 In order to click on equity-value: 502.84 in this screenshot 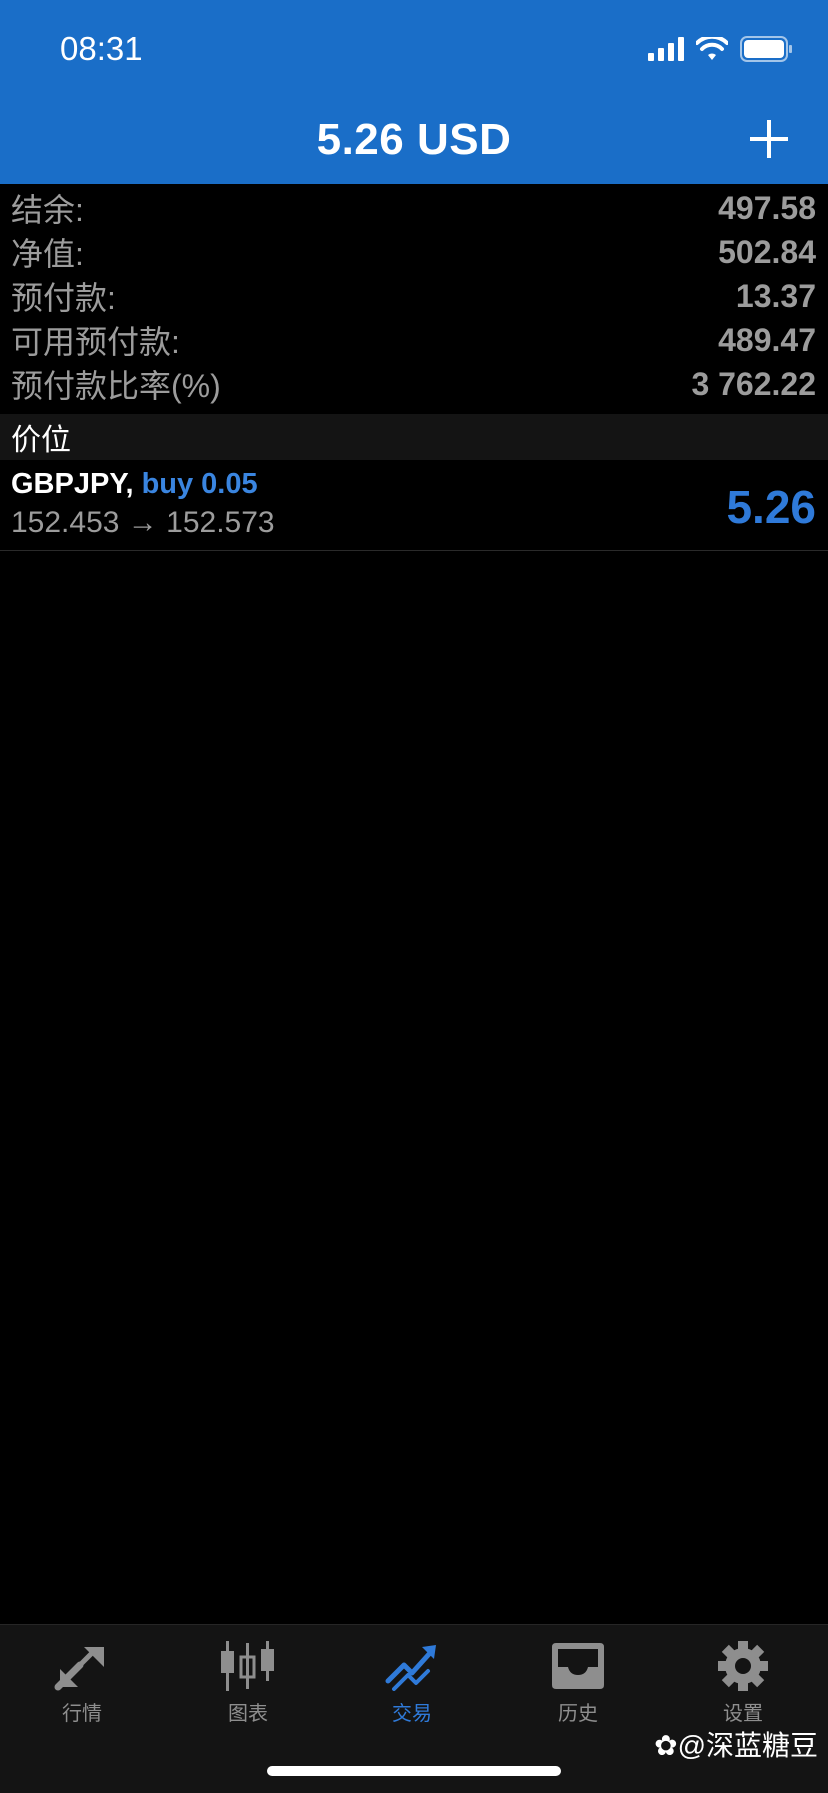, I will do `click(767, 251)`.